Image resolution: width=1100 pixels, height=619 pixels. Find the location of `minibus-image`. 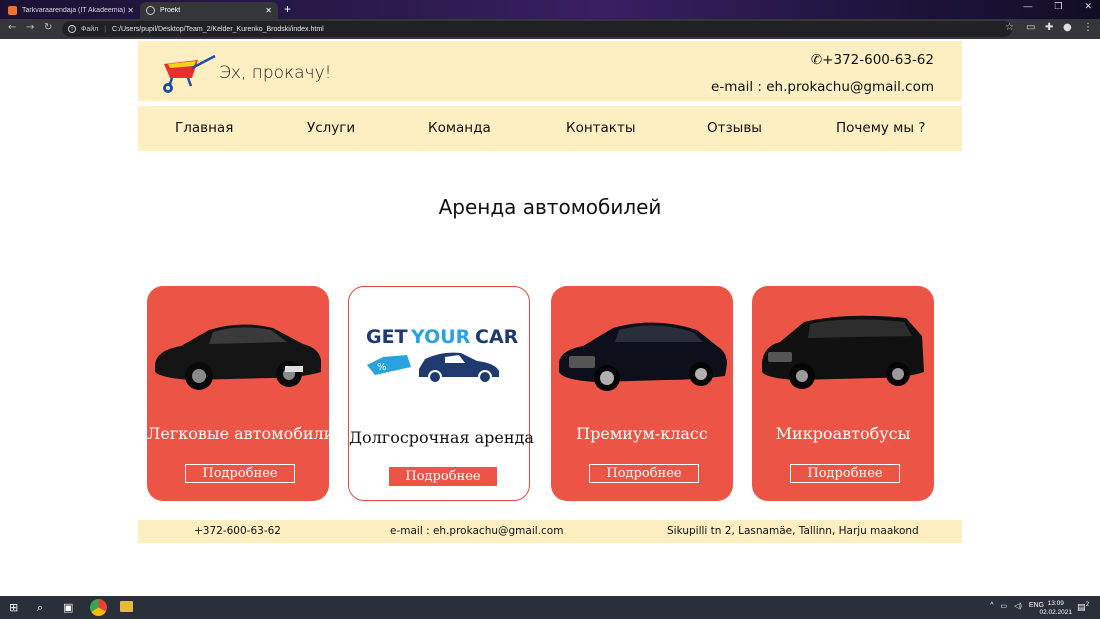

minibus-image is located at coordinates (843, 352).